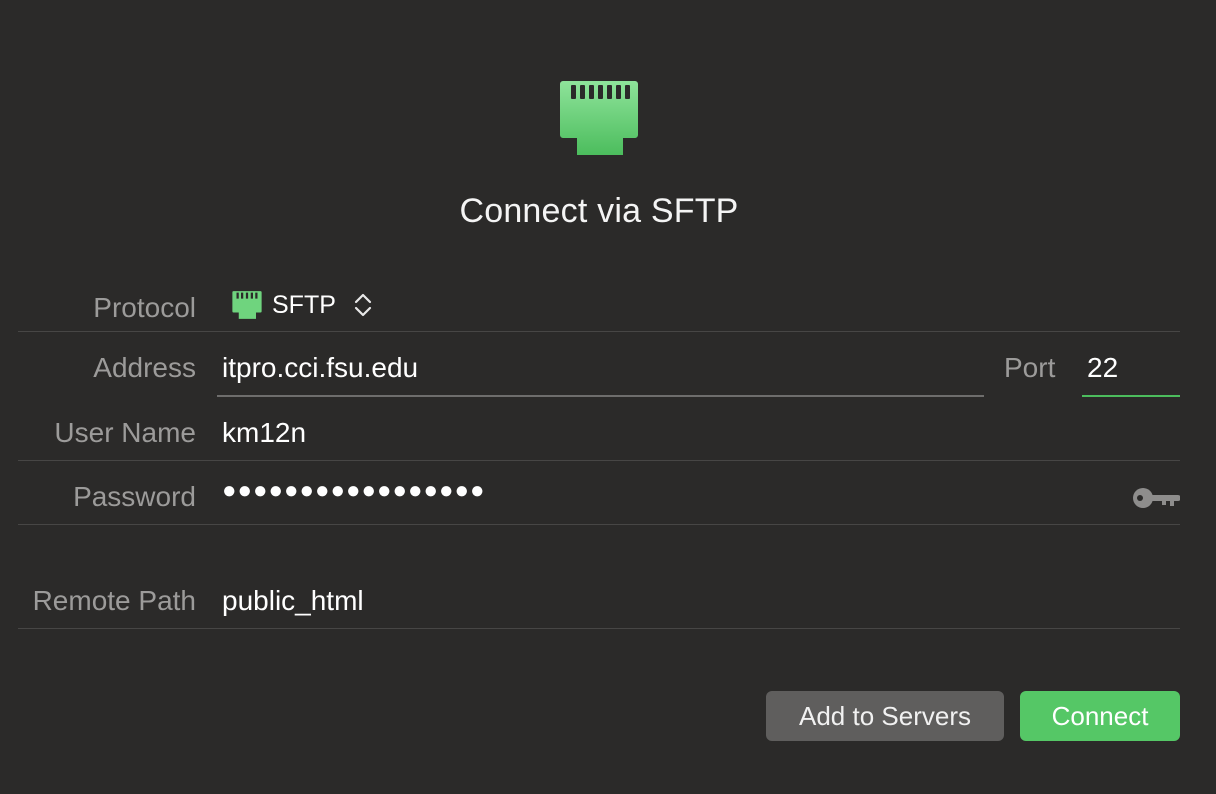 The image size is (1216, 794). What do you see at coordinates (600, 369) in the screenshot?
I see `address-input: itpro.cci.fsu.edu` at bounding box center [600, 369].